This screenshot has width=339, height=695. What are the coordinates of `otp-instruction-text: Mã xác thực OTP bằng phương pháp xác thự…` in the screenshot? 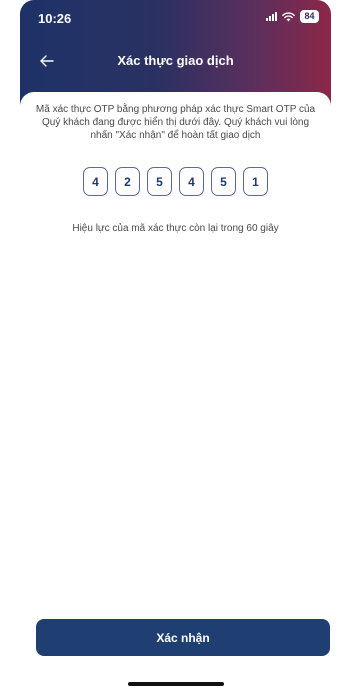 It's located at (175, 122).